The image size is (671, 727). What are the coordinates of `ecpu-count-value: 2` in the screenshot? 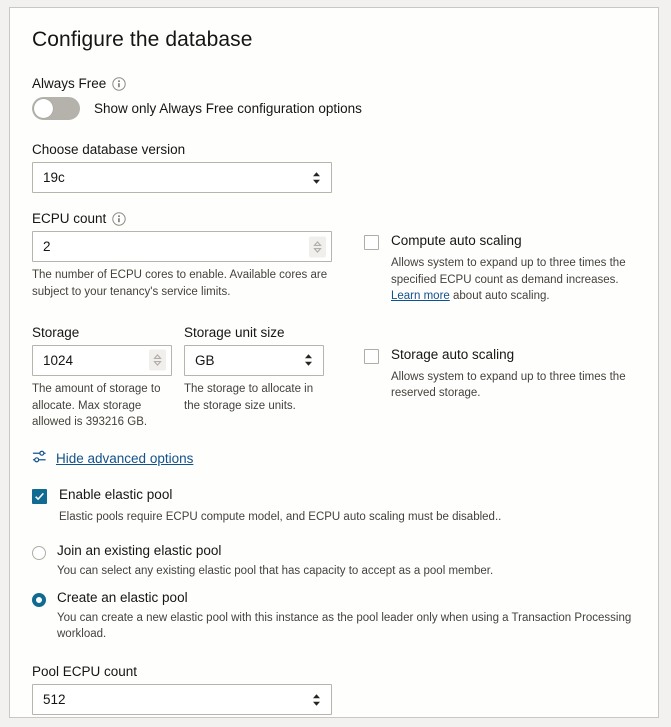 It's located at (47, 246).